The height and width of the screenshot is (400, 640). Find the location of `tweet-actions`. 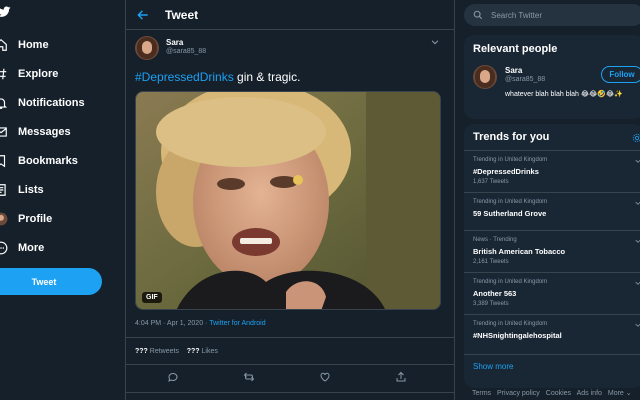

tweet-actions is located at coordinates (290, 378).